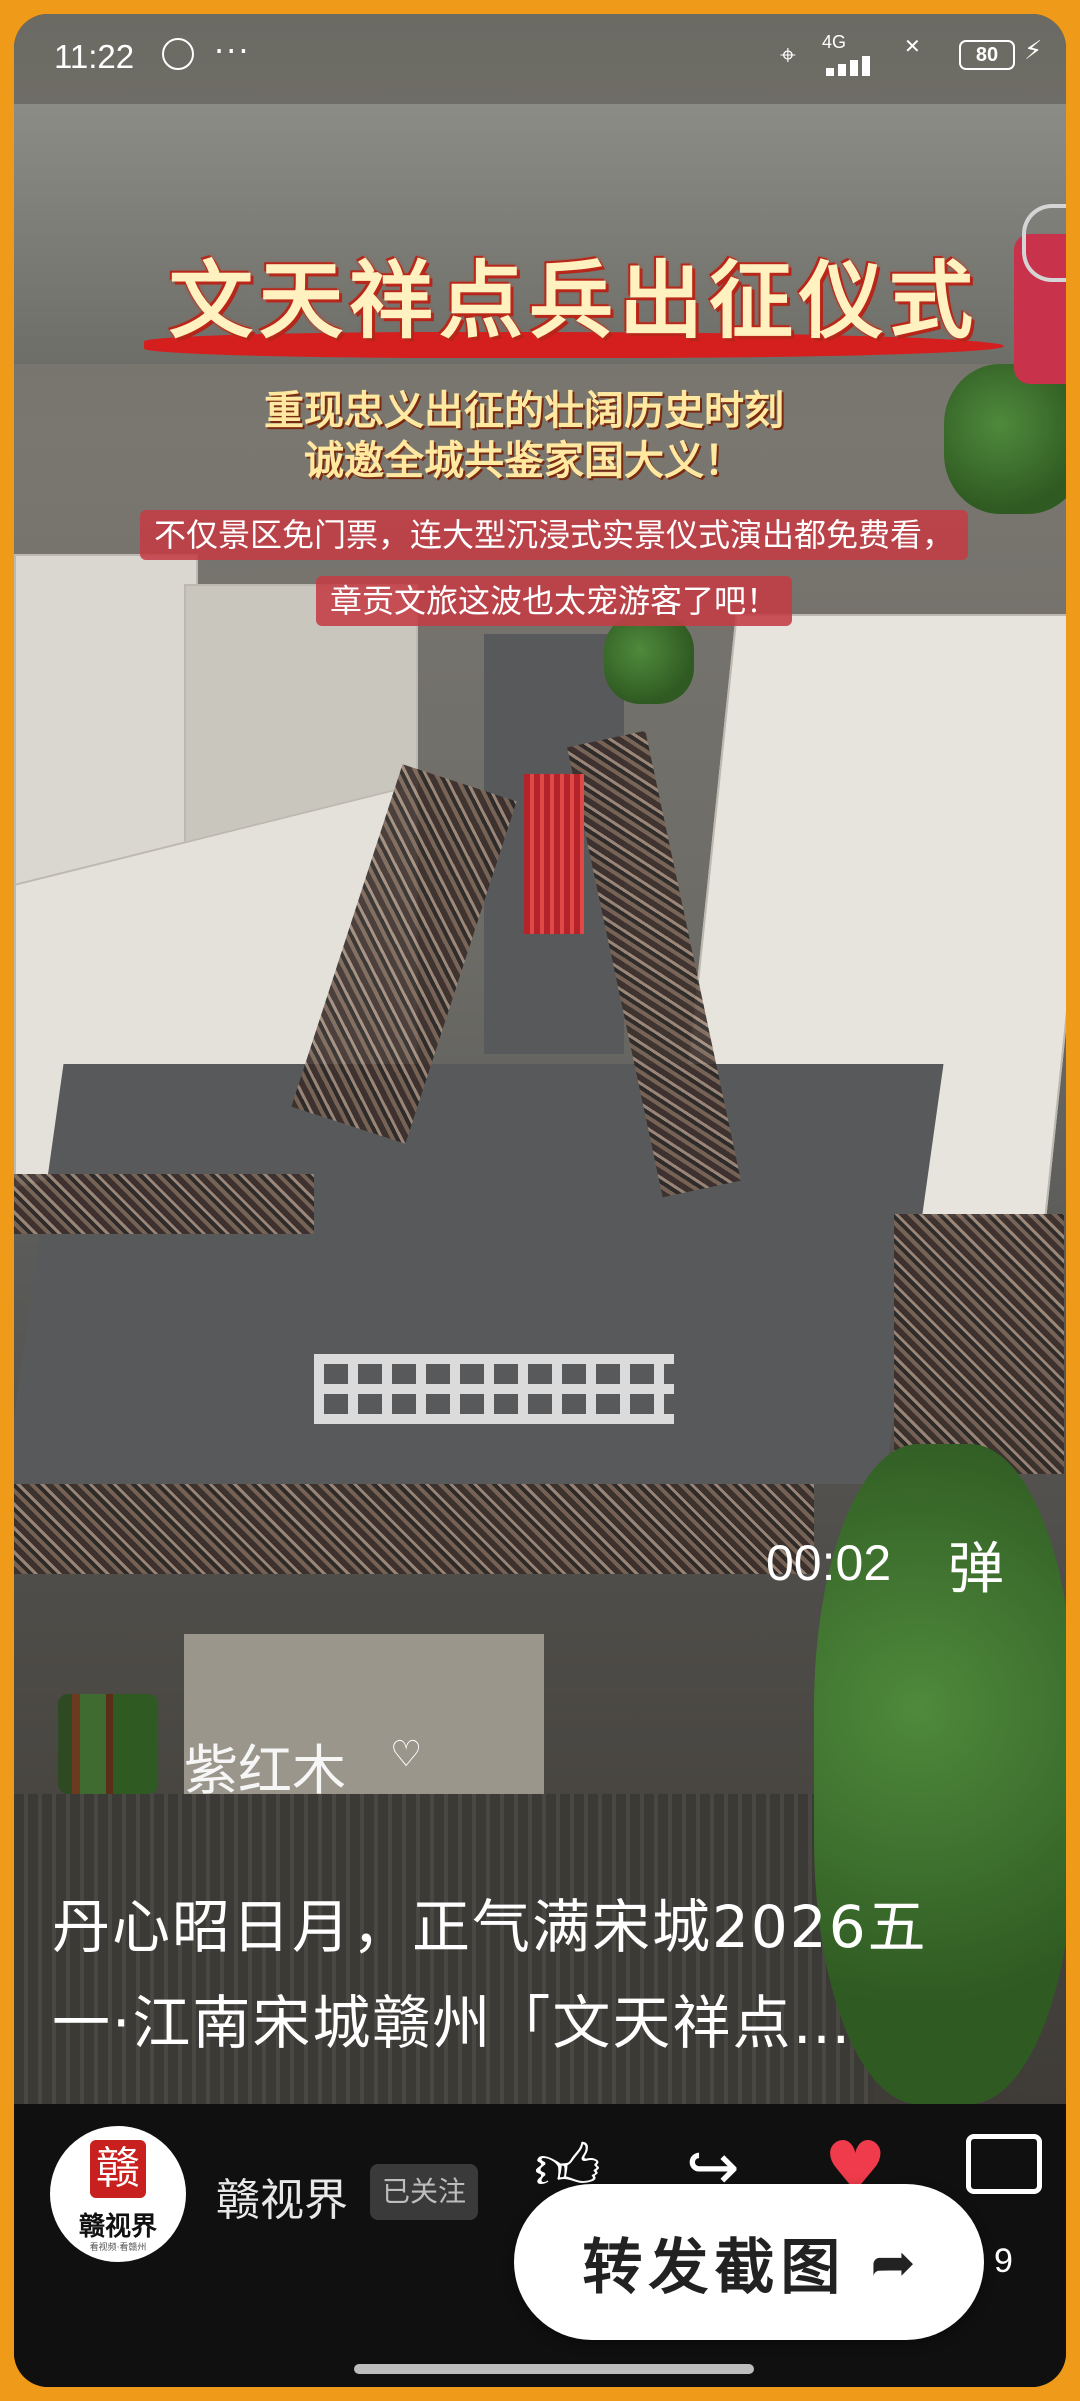  I want to click on video-timecode: 00:02, so click(829, 1563).